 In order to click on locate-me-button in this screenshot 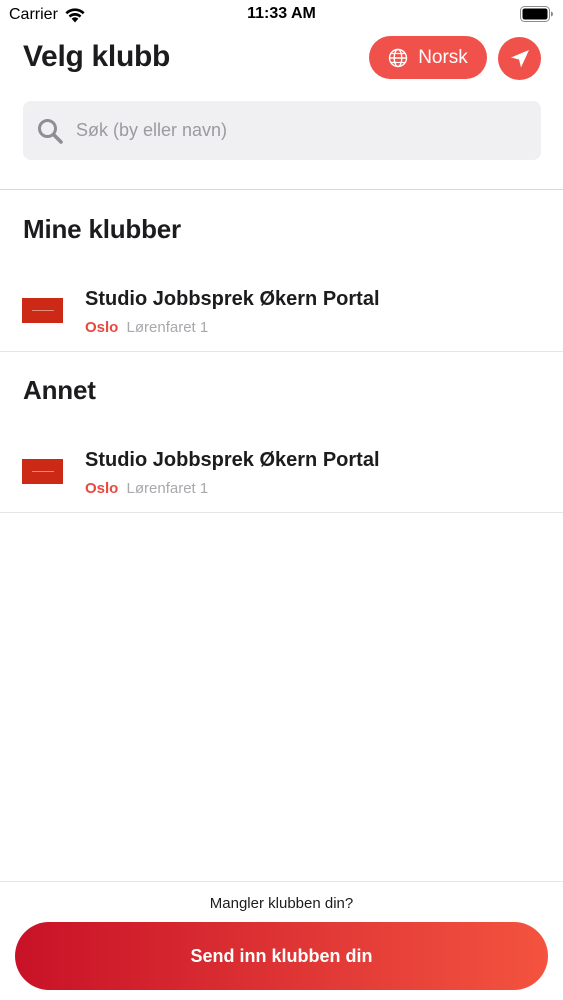, I will do `click(519, 58)`.